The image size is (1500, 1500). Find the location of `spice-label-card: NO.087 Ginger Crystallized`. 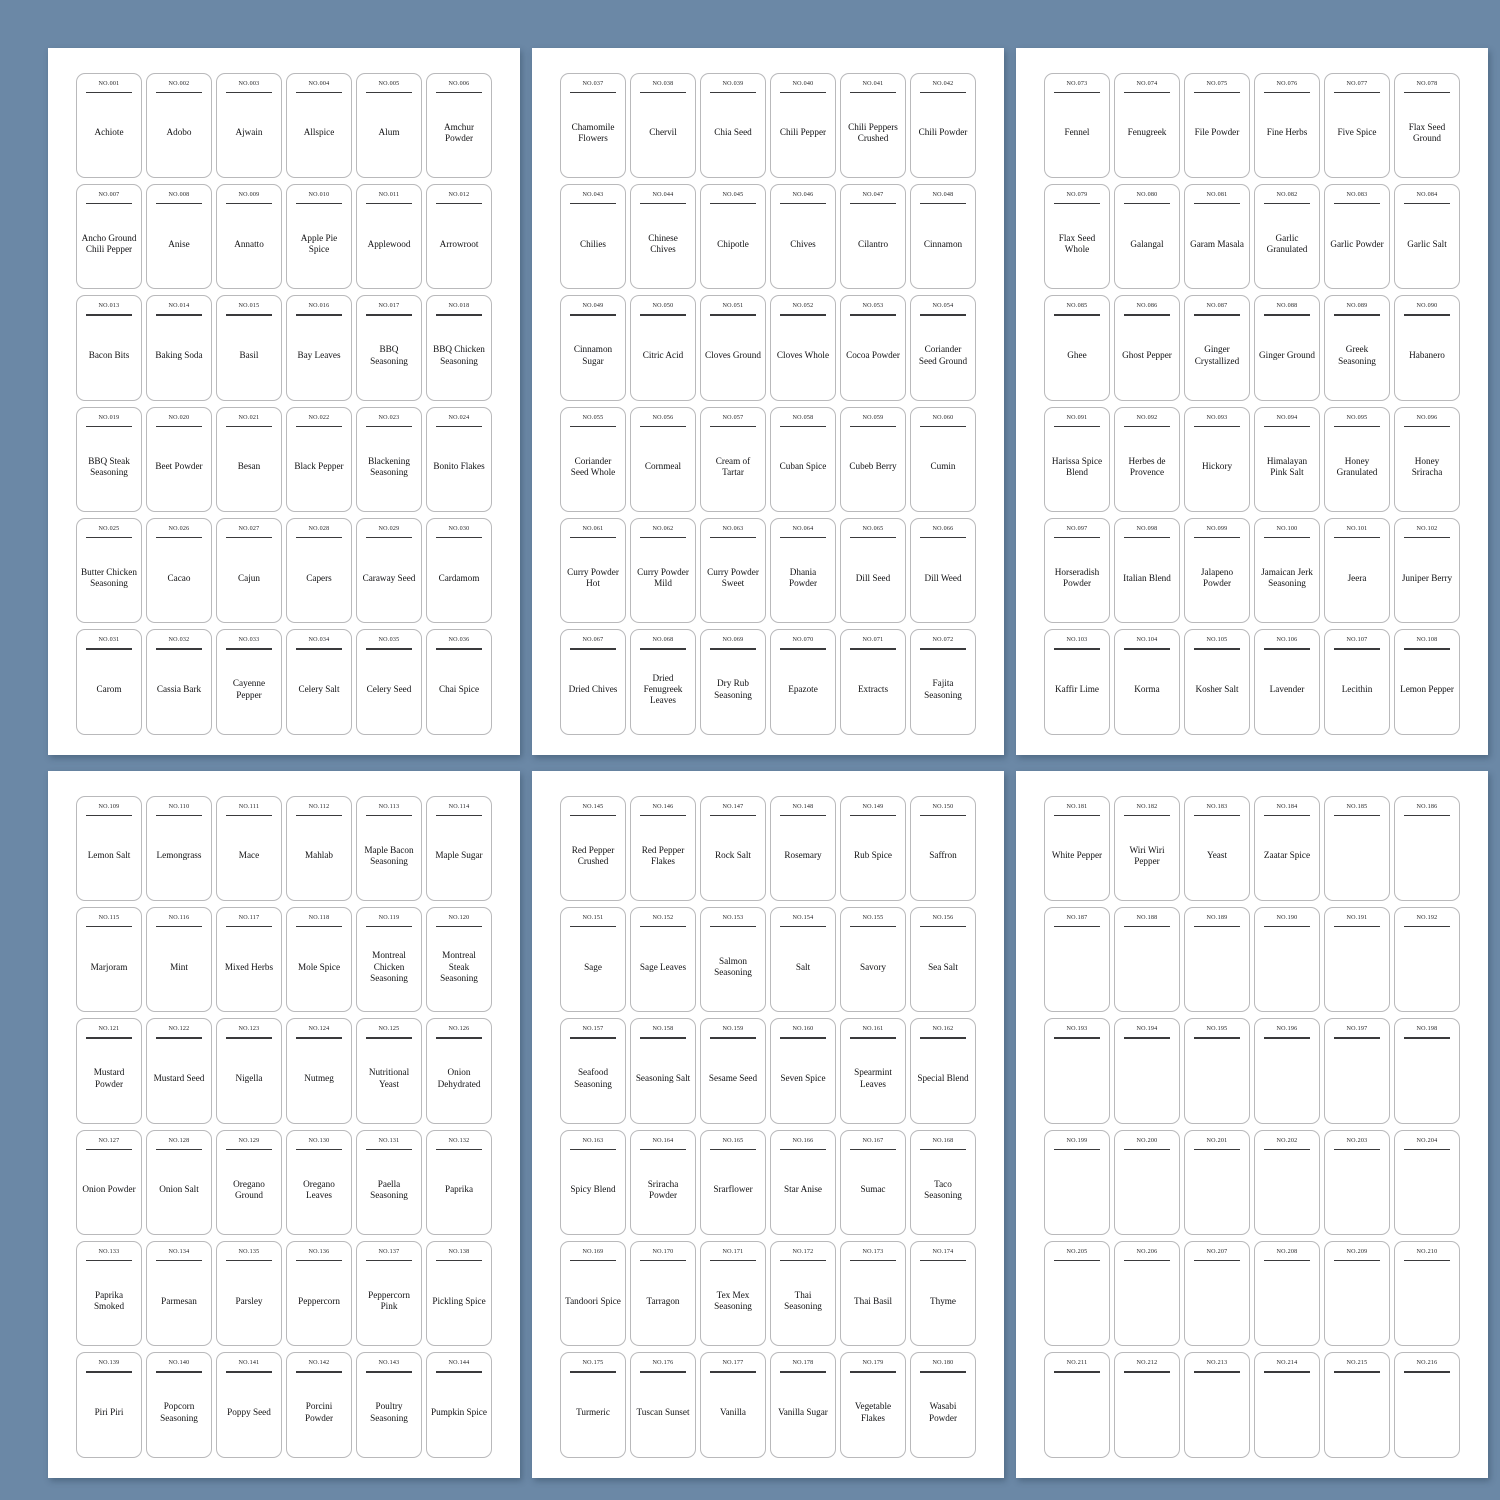

spice-label-card: NO.087 Ginger Crystallized is located at coordinates (1217, 348).